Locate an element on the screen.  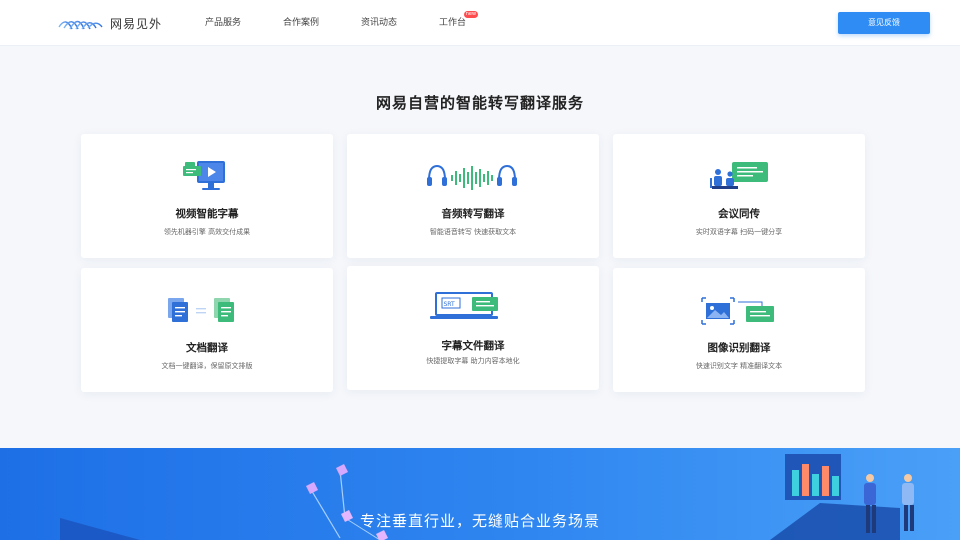
logo-text: 网易见外 is located at coordinates (136, 23).